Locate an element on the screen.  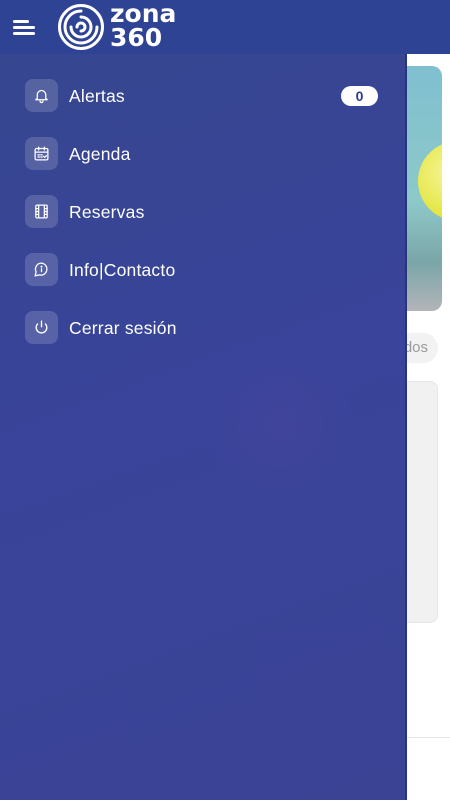
hamburger-menu-button is located at coordinates (24, 27).